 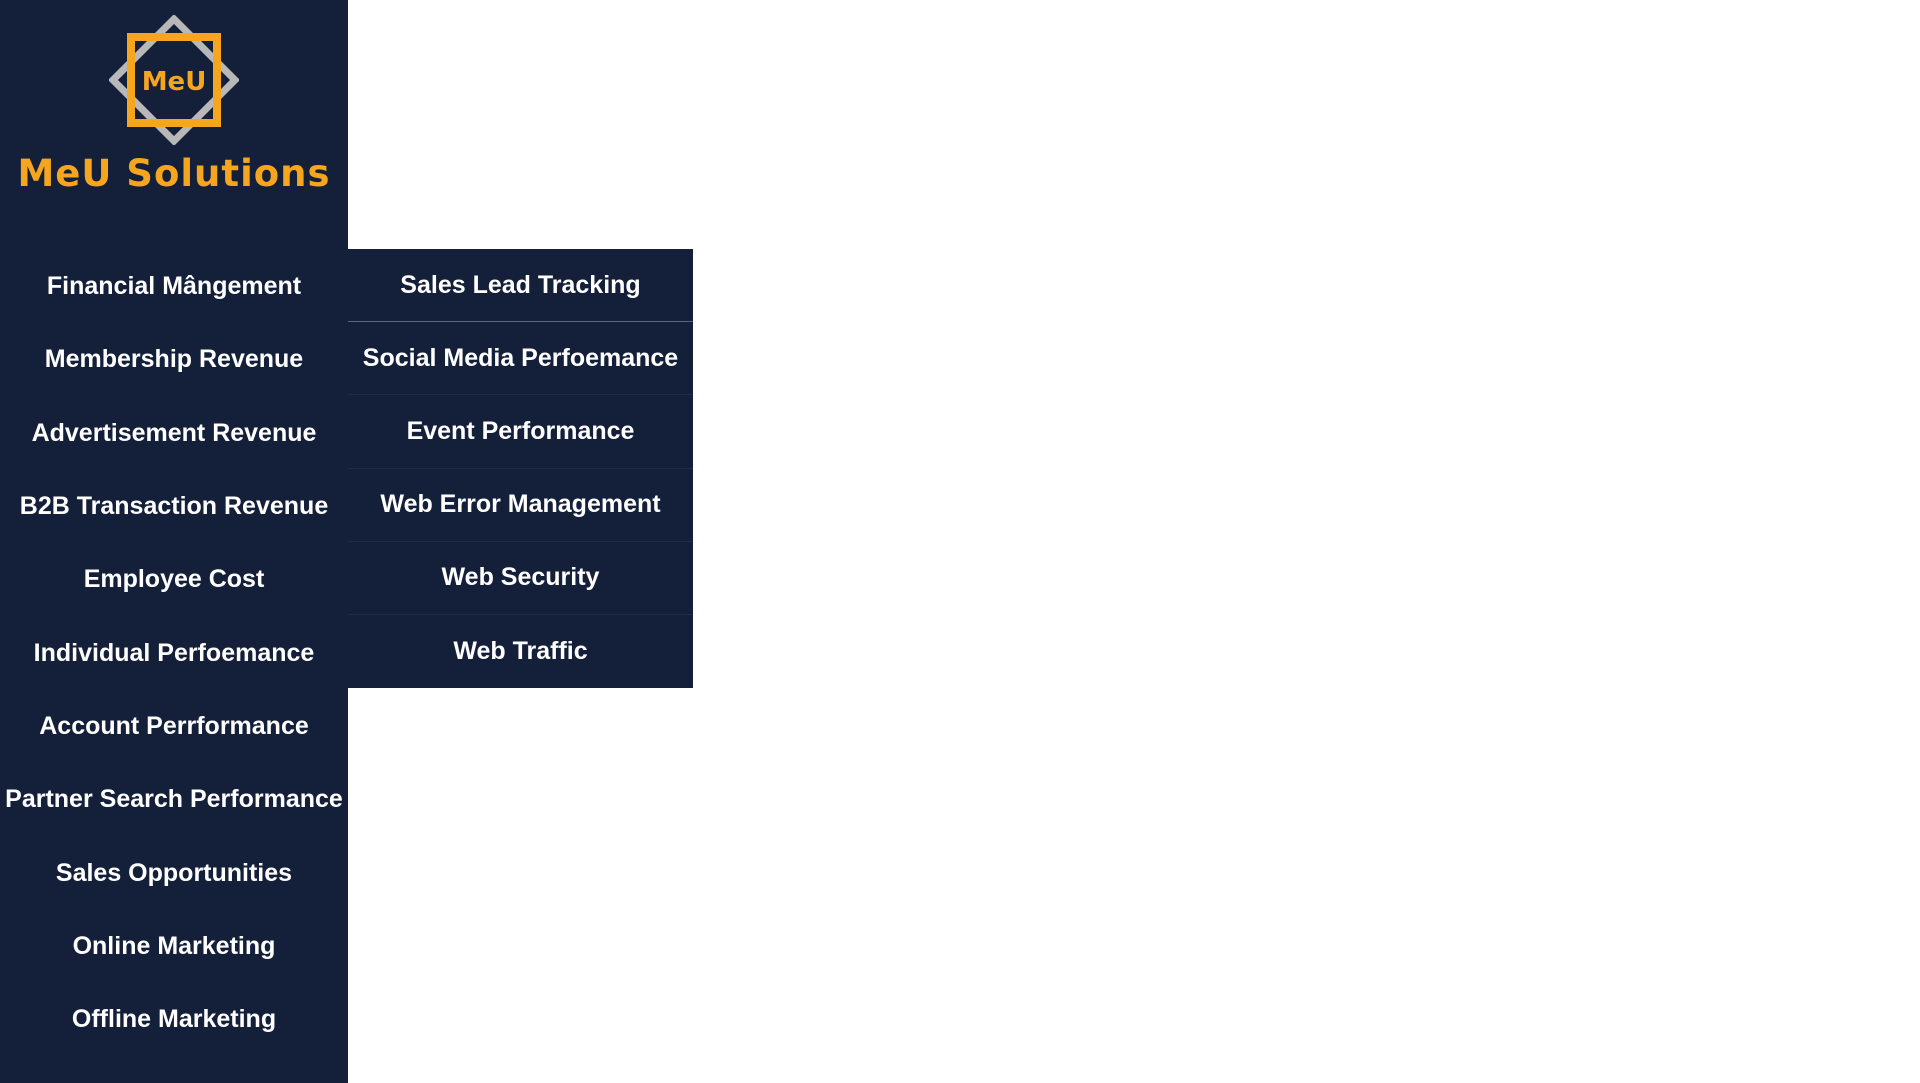 I want to click on submenu-item-web-error-management: Web Error Management, so click(x=520, y=505).